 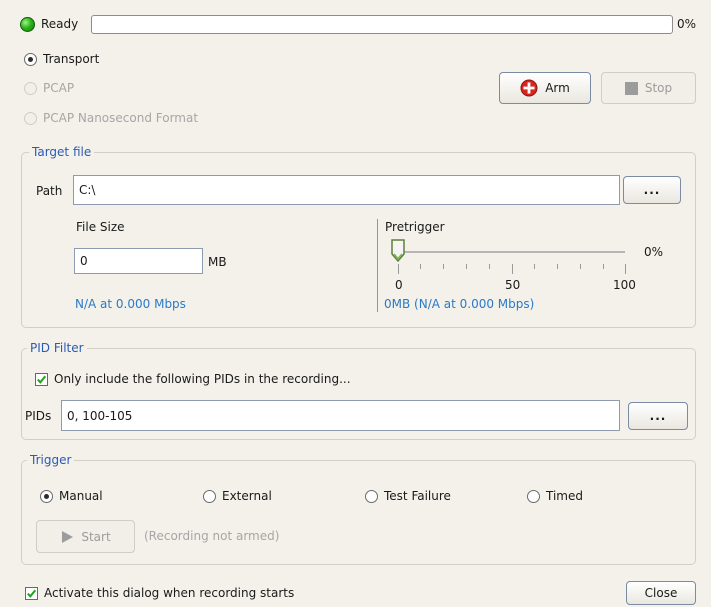 I want to click on radio-trigger-timed: Timed, so click(x=555, y=496).